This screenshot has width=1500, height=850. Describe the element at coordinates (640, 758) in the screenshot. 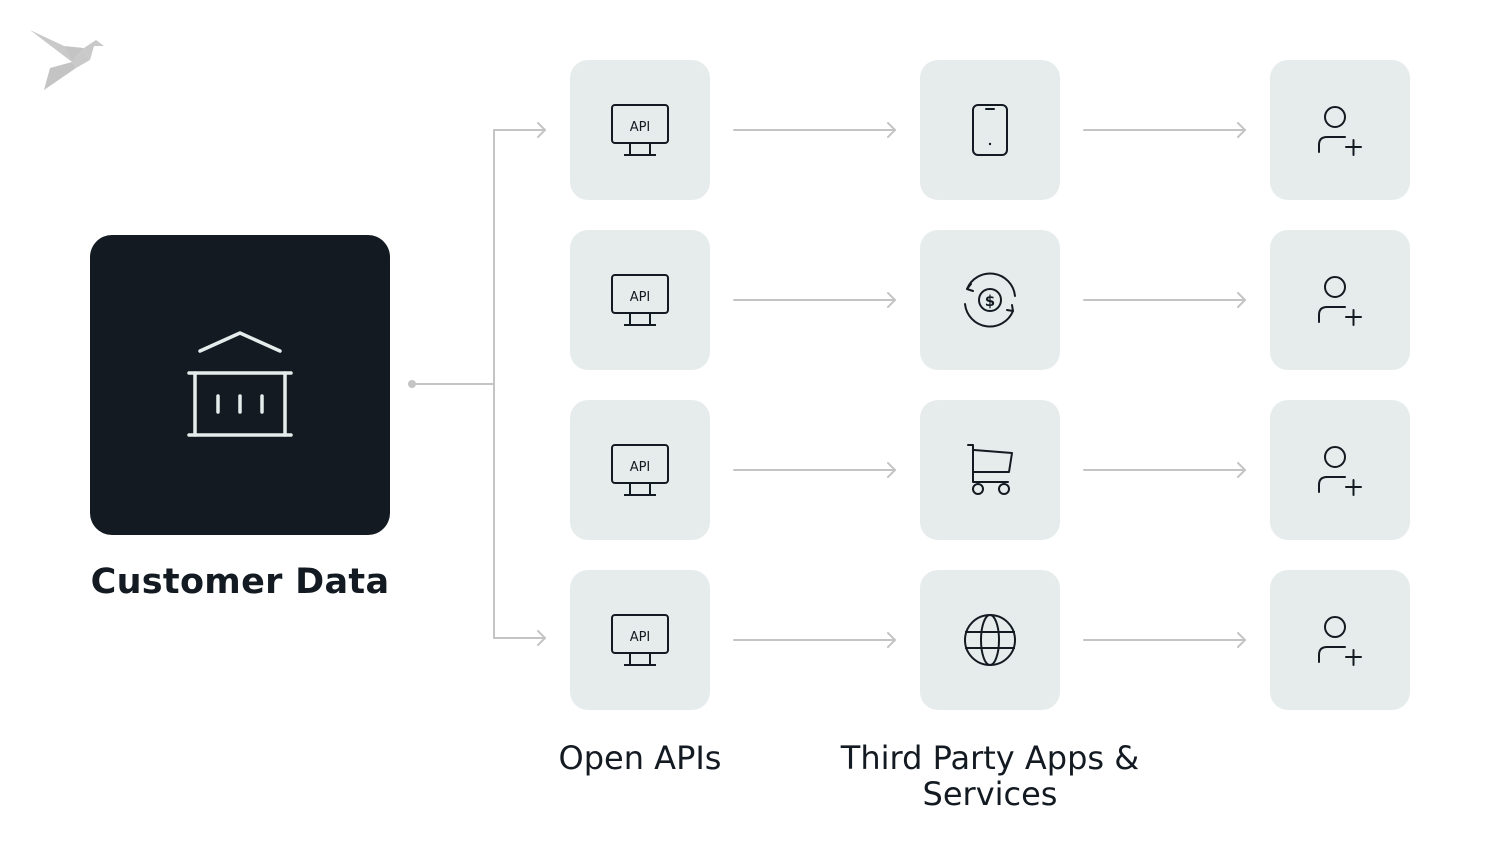

I see `column-label-open-apis: Open APIs` at that location.